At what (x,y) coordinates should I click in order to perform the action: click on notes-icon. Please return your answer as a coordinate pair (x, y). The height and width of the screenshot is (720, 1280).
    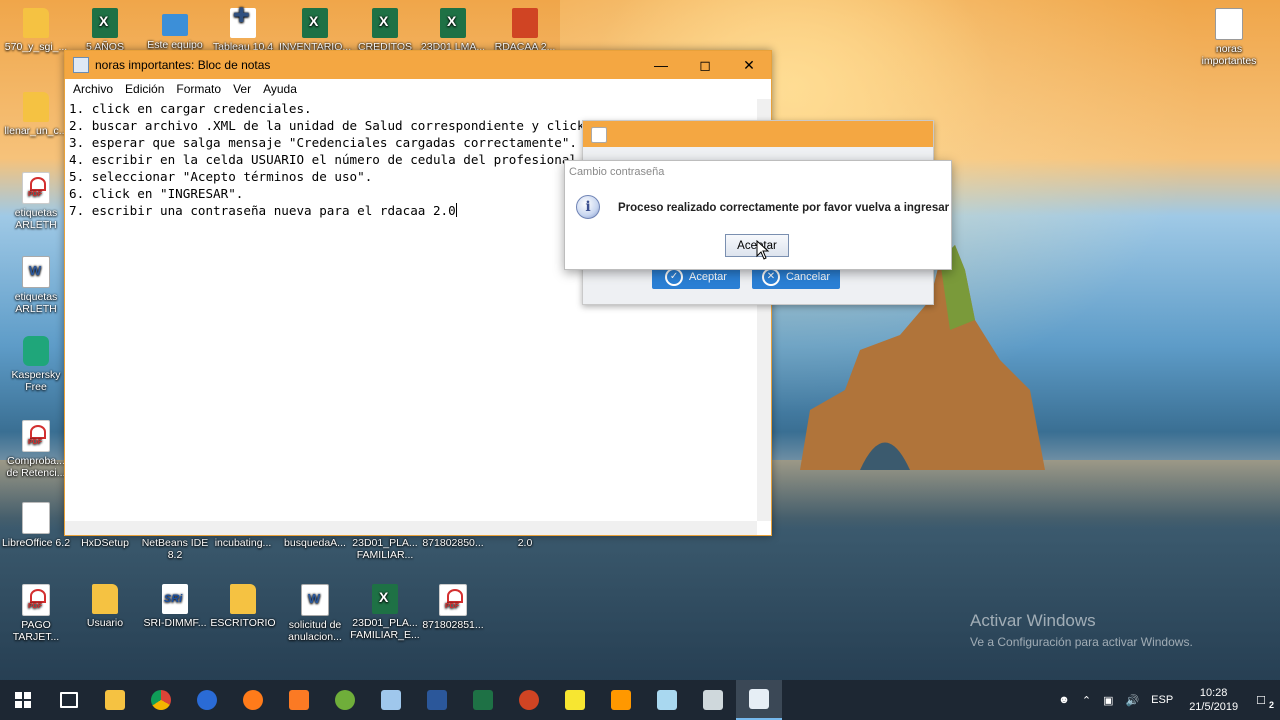
    Looking at the image, I should click on (667, 700).